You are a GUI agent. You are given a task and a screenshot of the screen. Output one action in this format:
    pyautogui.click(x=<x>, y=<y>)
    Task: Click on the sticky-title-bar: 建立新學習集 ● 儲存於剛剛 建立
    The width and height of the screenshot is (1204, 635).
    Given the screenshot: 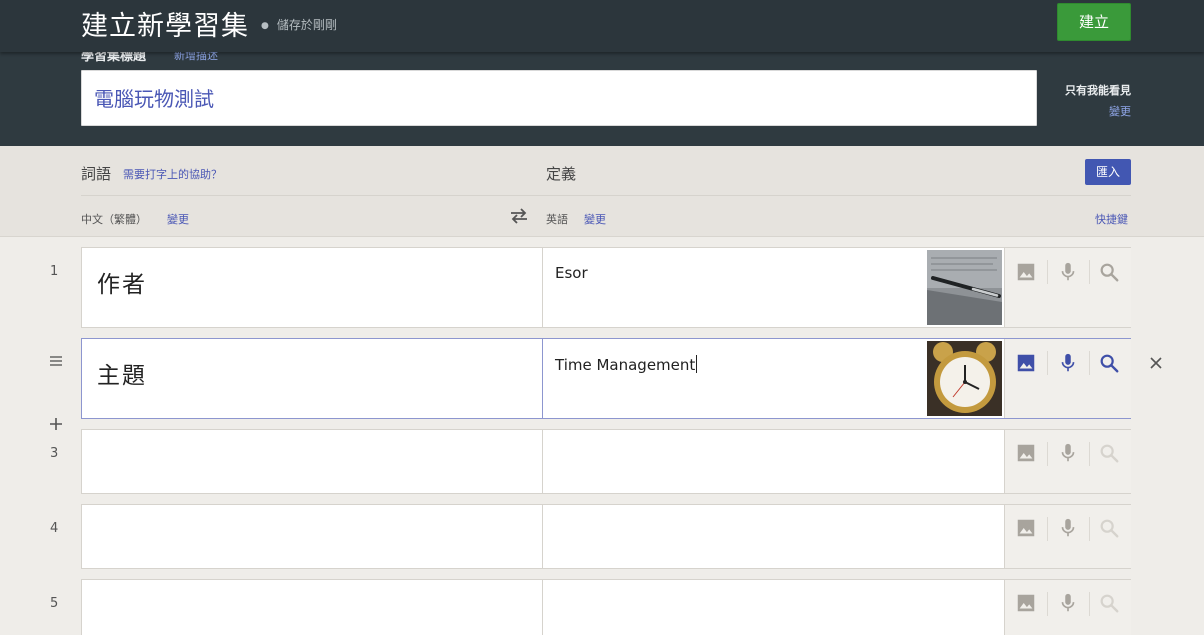 What is the action you would take?
    pyautogui.click(x=602, y=26)
    